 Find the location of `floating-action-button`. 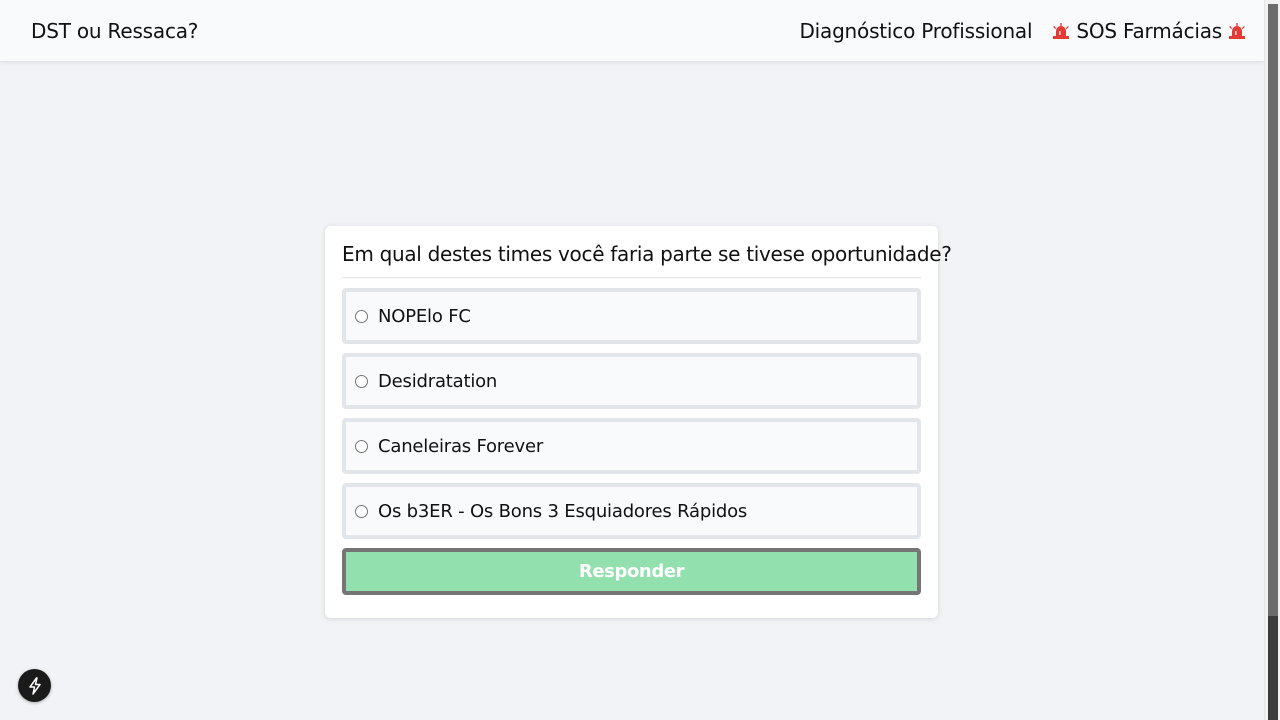

floating-action-button is located at coordinates (34, 685).